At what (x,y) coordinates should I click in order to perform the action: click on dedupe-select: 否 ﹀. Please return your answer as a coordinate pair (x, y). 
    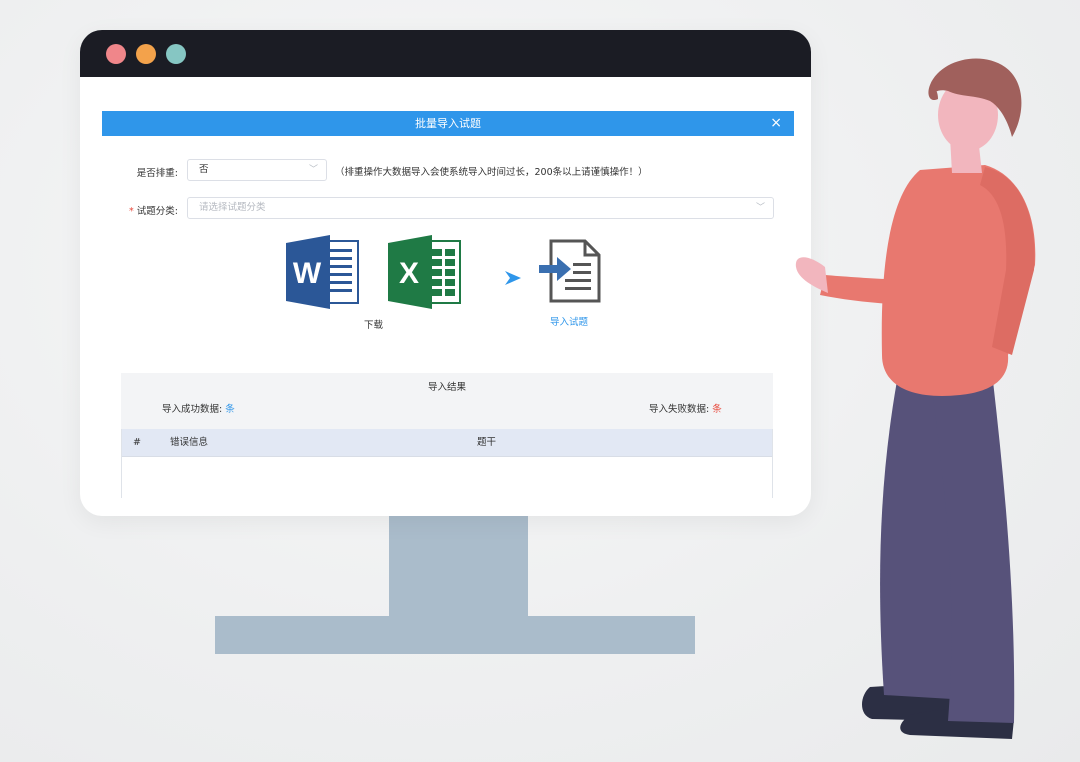
    Looking at the image, I should click on (257, 170).